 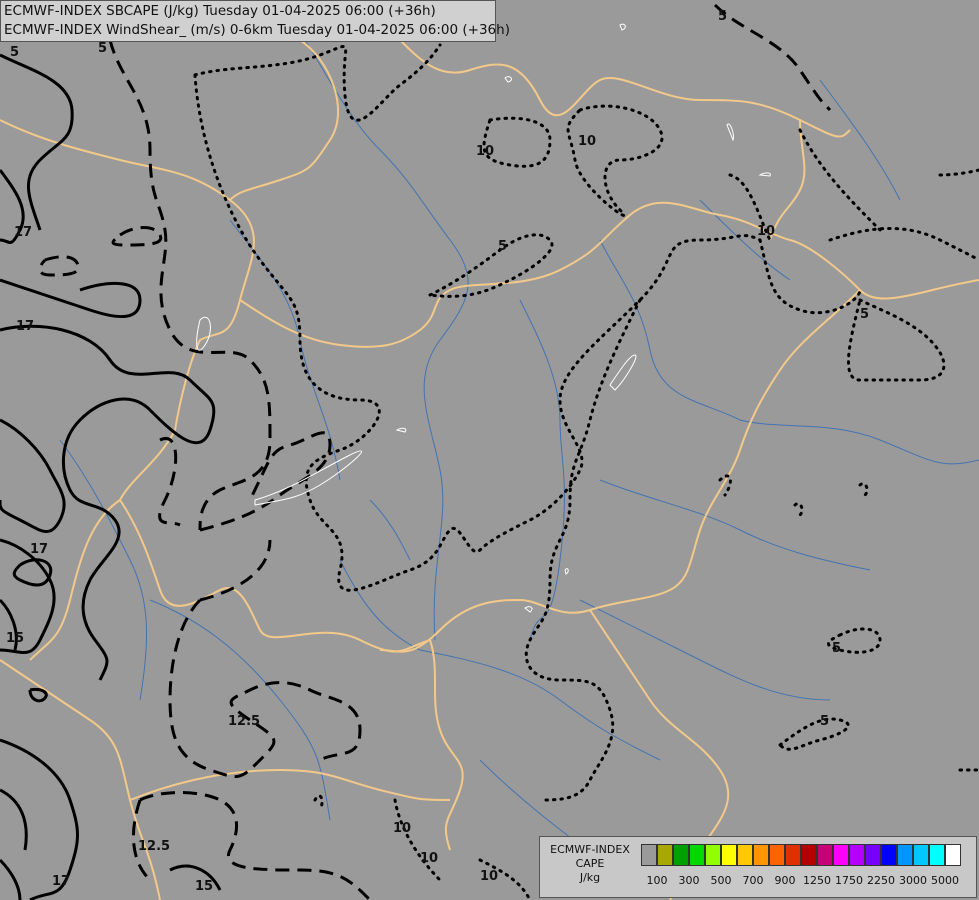 What do you see at coordinates (817, 880) in the screenshot?
I see `legend-tick-label: 1250` at bounding box center [817, 880].